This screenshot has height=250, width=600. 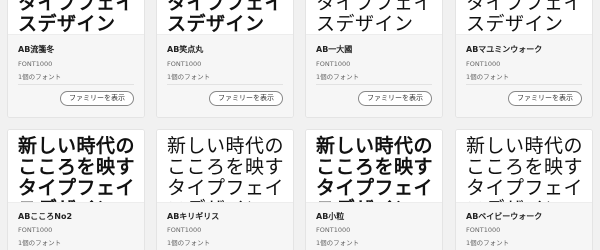 I want to click on font-name: AB一大國, so click(x=334, y=49).